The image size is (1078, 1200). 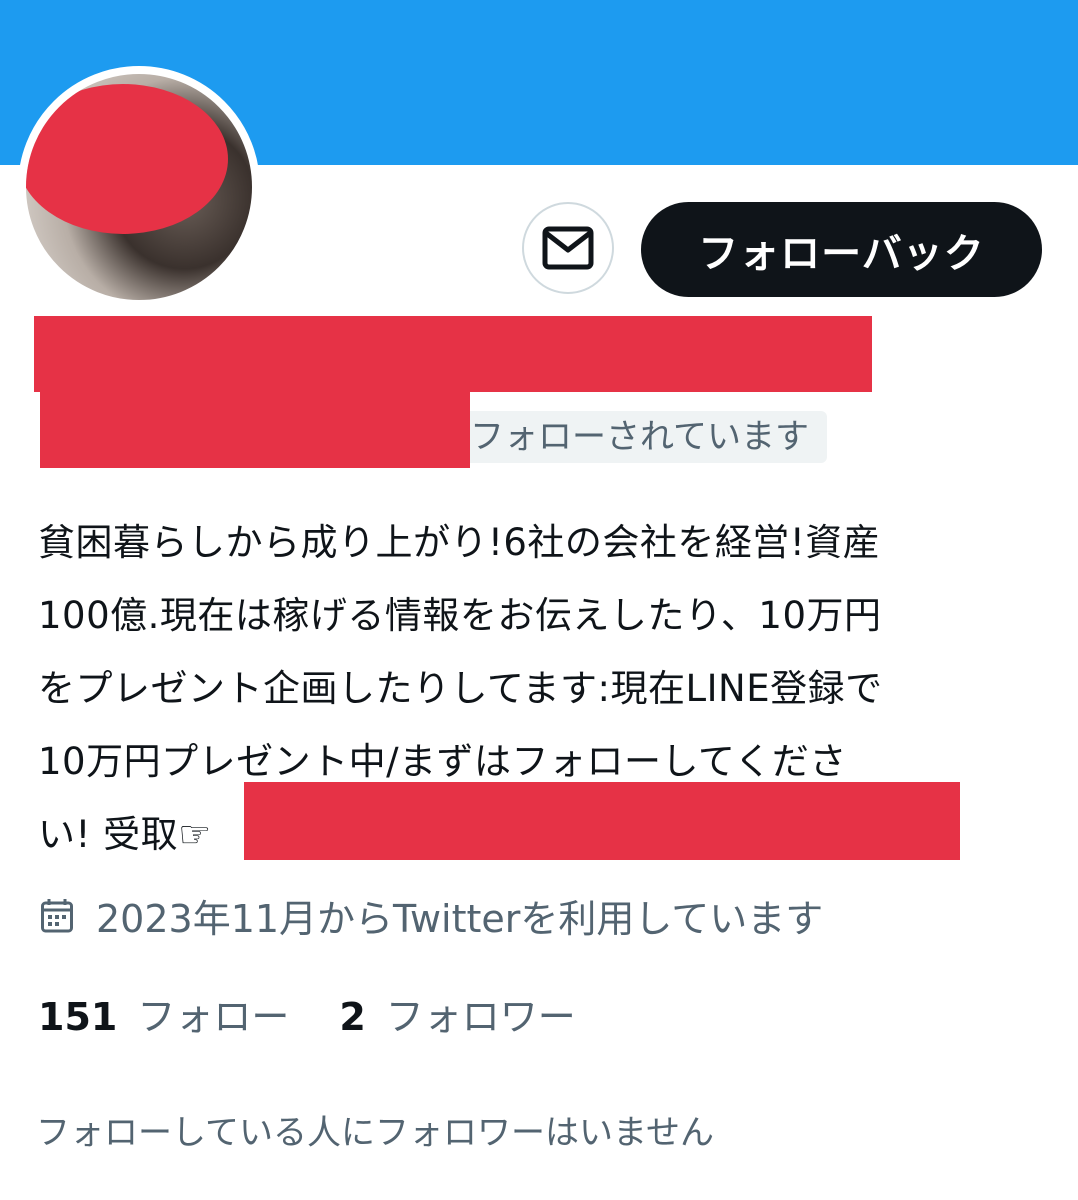 I want to click on following-count: 151, so click(x=78, y=1017).